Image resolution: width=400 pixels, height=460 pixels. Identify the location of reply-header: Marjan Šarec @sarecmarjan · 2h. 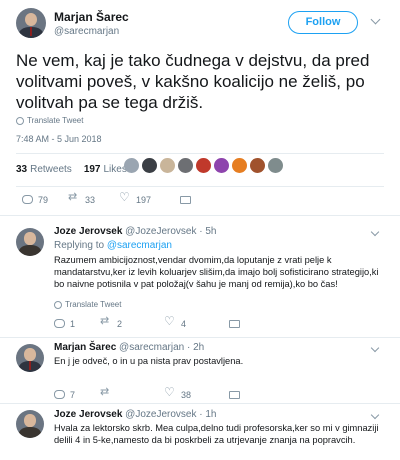
(129, 347).